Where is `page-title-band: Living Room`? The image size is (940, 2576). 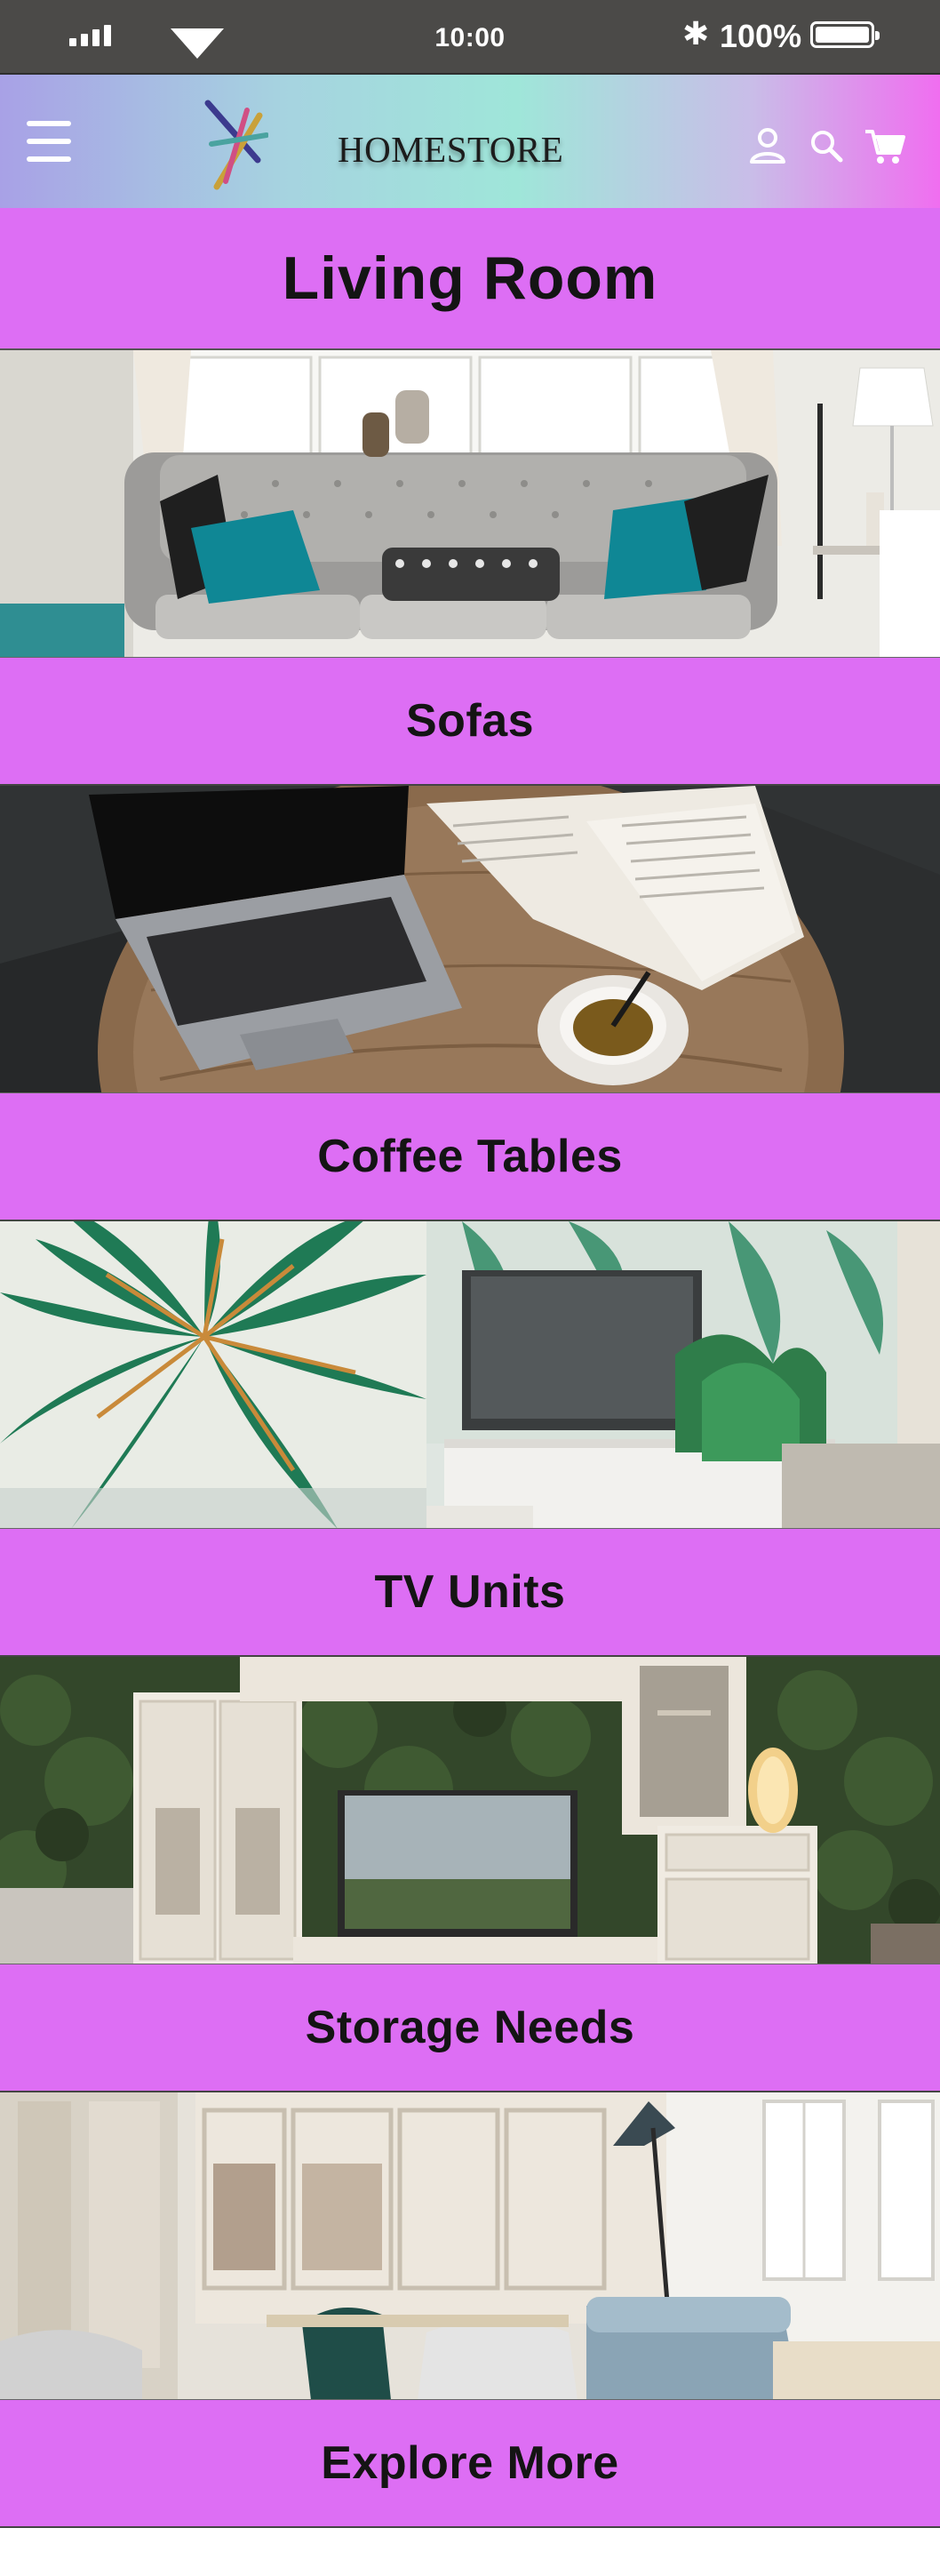
page-title-band: Living Room is located at coordinates (470, 279).